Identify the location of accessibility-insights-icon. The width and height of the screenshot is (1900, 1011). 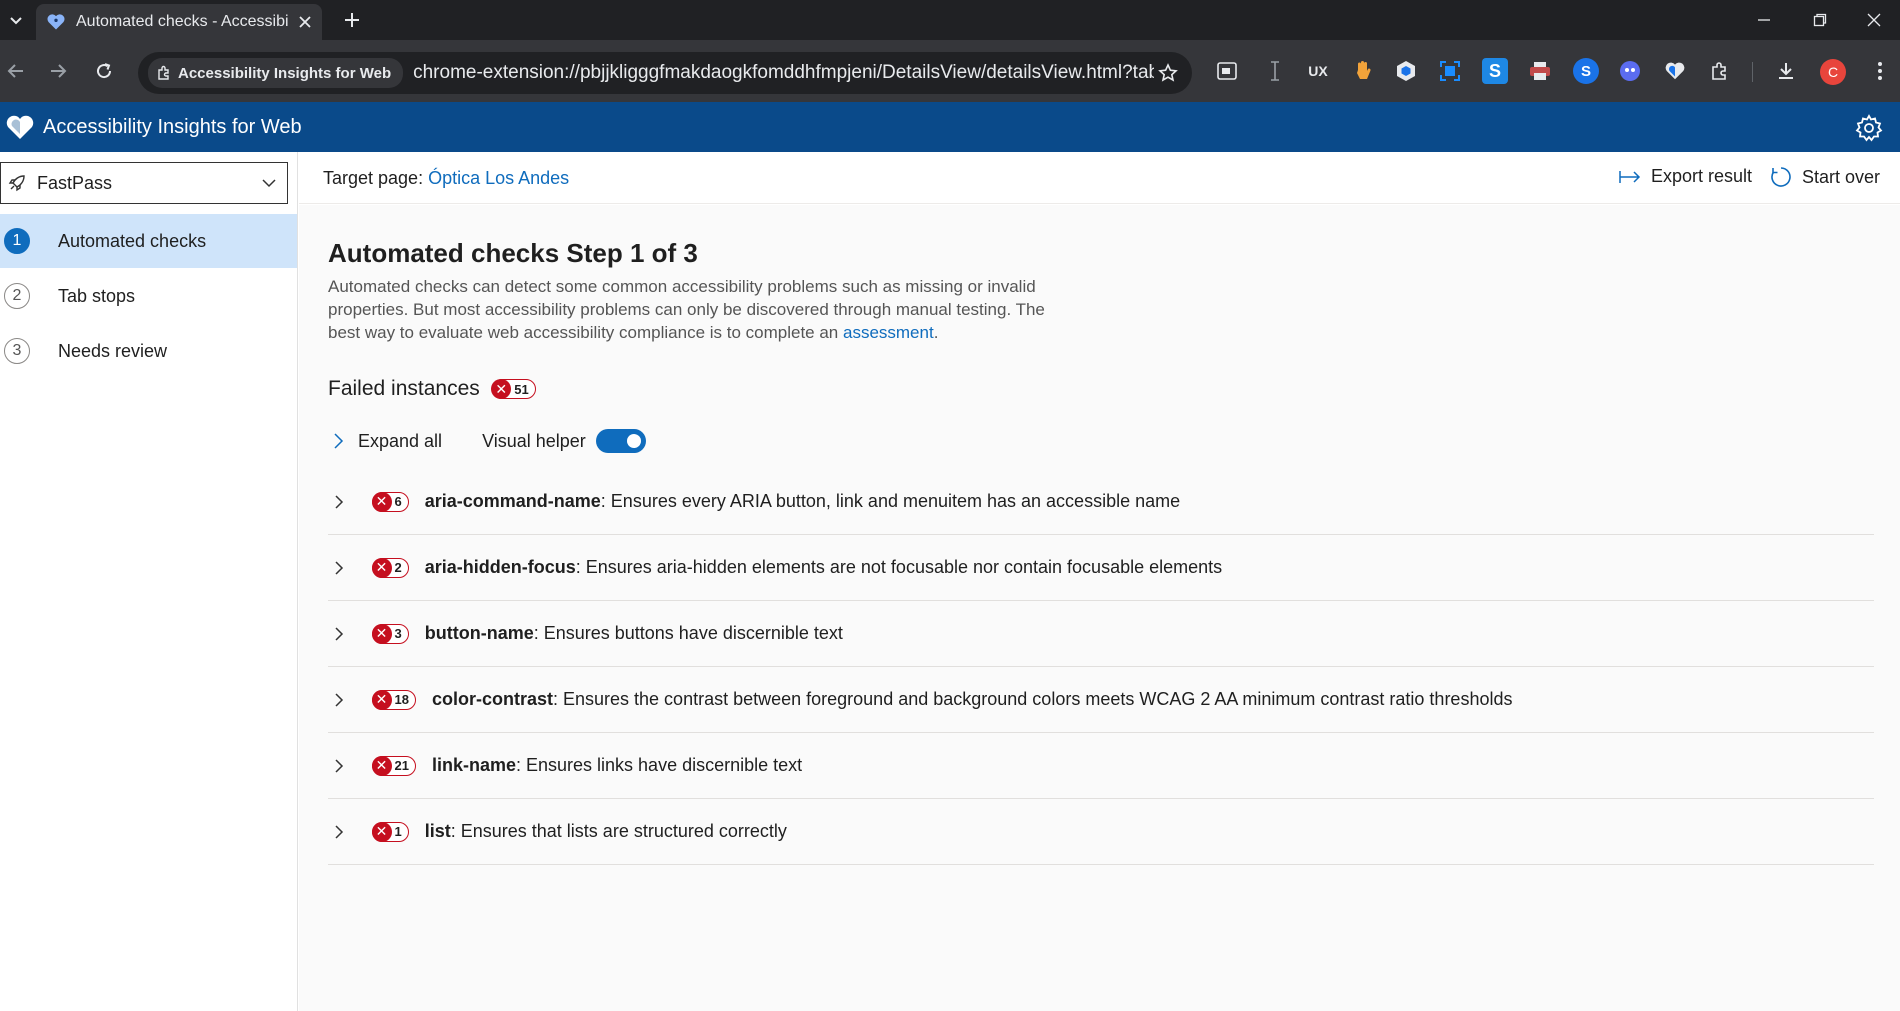
(1675, 71).